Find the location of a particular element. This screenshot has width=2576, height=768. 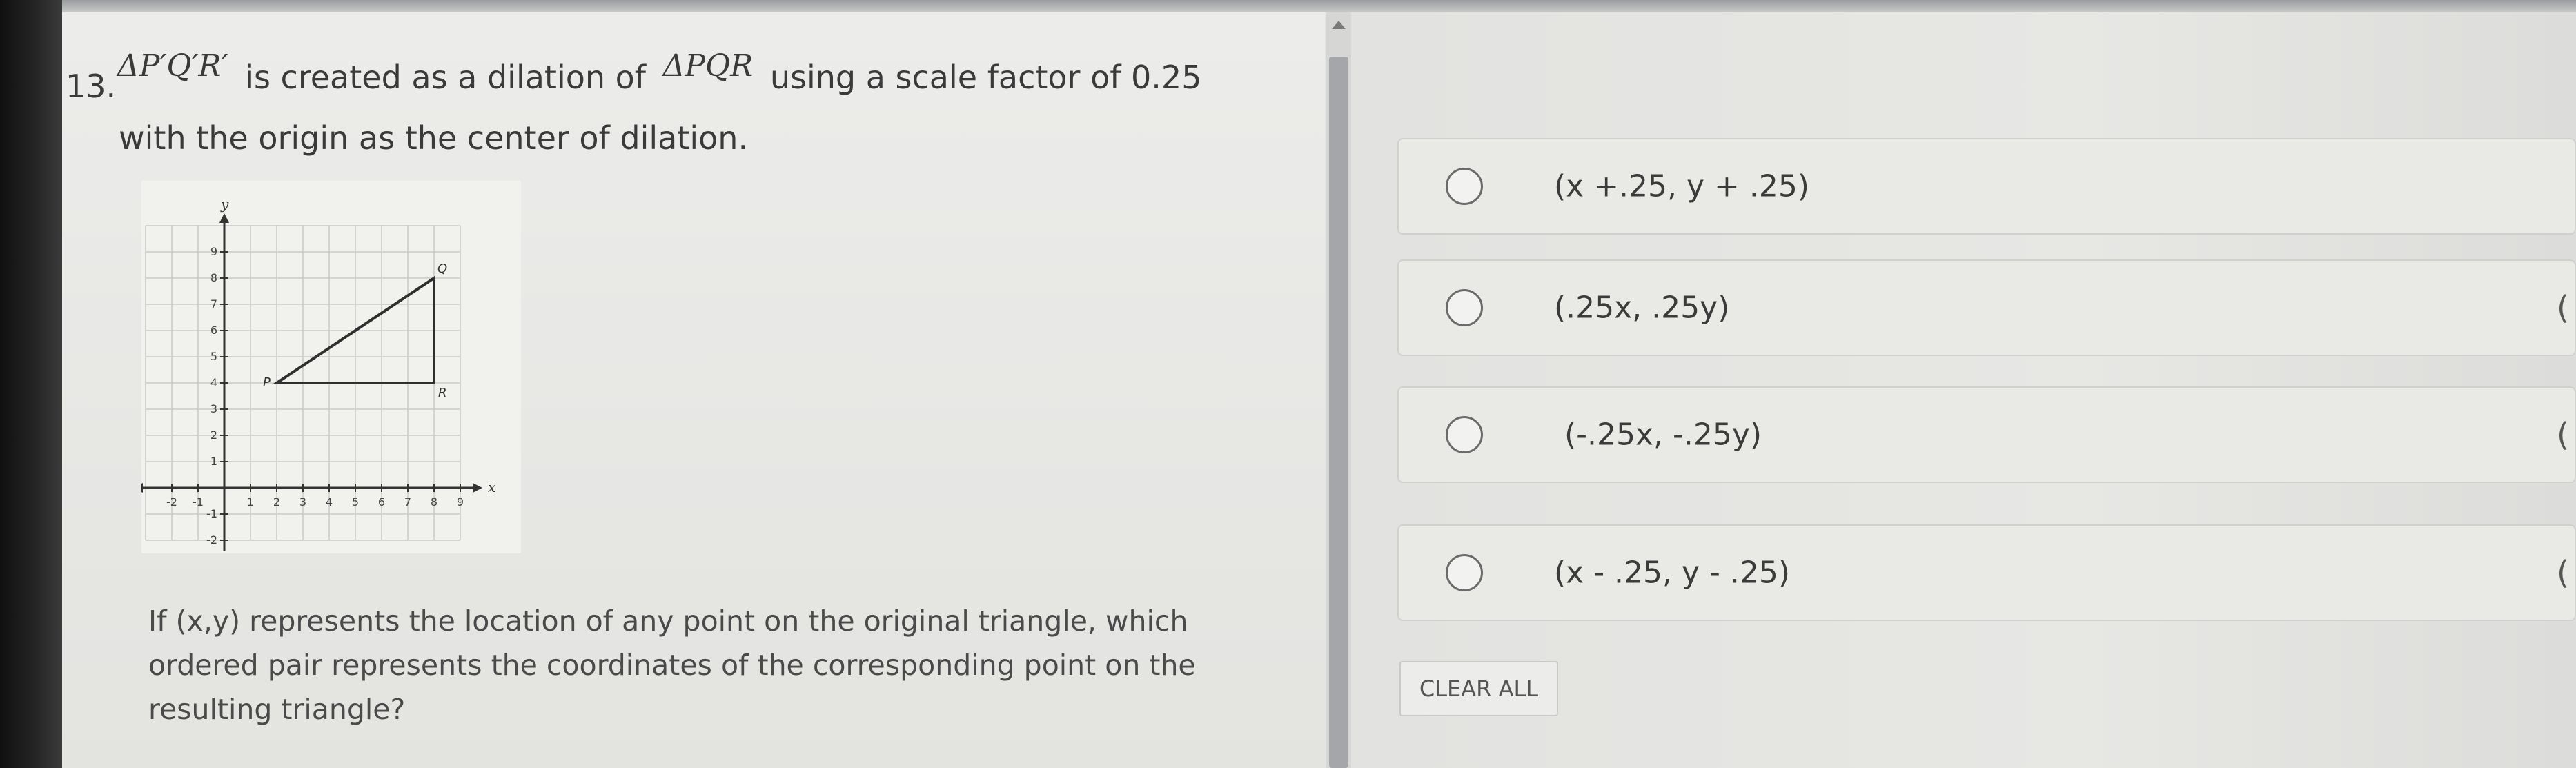

choice-a-label: (x +.25, y + .25) is located at coordinates (1682, 186).